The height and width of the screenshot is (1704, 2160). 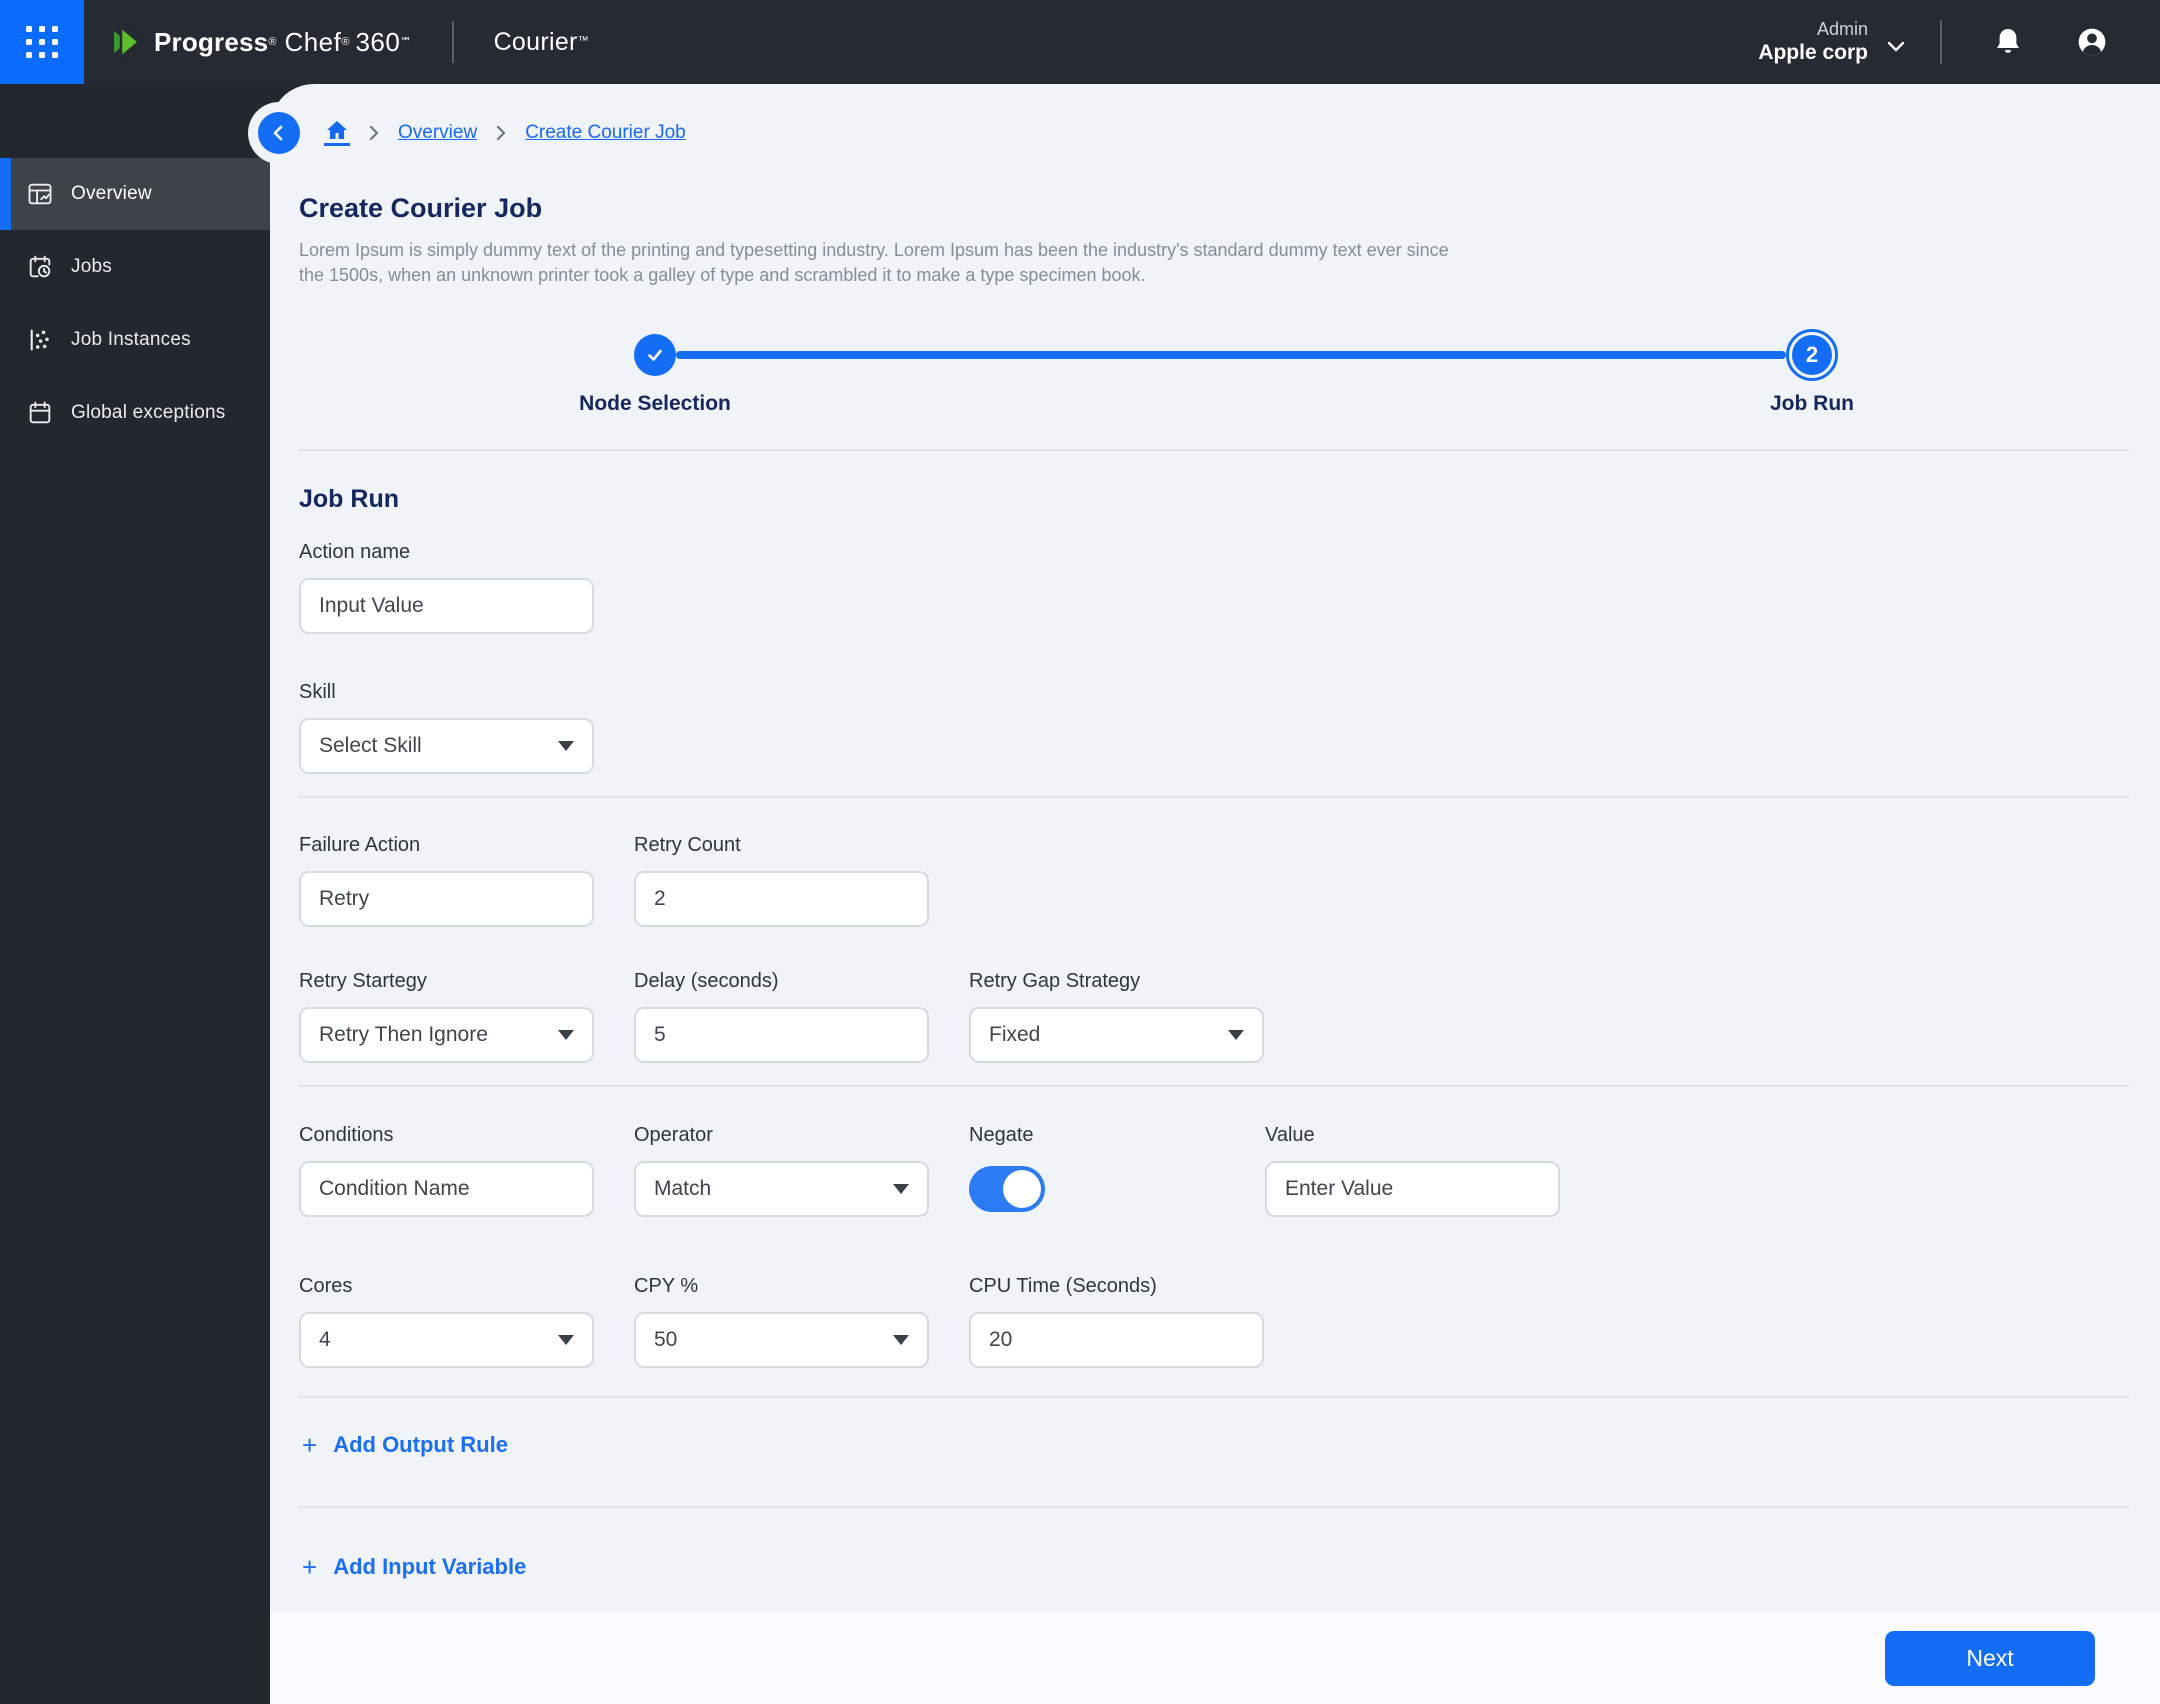 What do you see at coordinates (326, 1286) in the screenshot?
I see `cores-label: Cores` at bounding box center [326, 1286].